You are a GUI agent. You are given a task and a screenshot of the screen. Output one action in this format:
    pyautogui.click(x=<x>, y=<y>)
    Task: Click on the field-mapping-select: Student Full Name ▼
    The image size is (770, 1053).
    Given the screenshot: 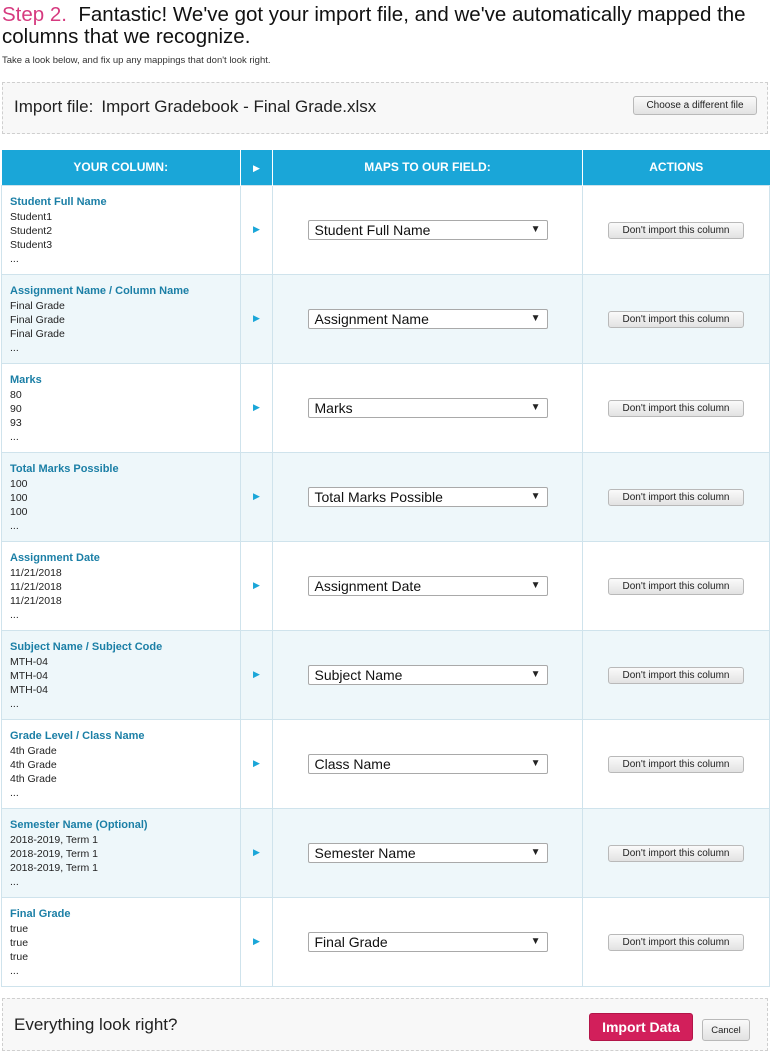 What is the action you would take?
    pyautogui.click(x=427, y=229)
    